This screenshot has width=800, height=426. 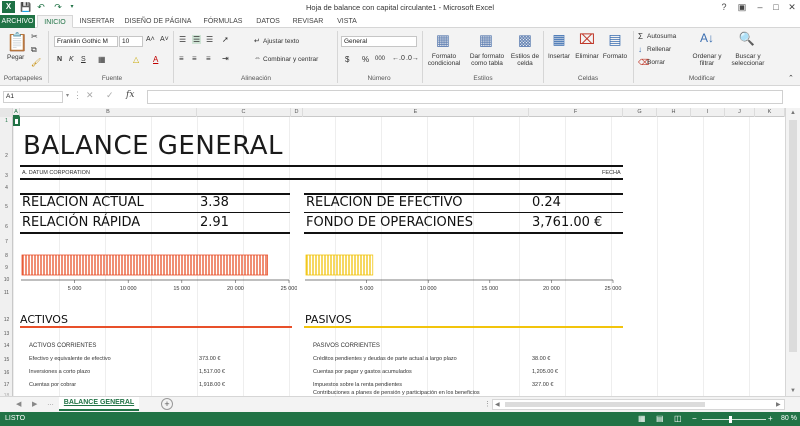 What do you see at coordinates (6, 320) in the screenshot?
I see `row-header-12: 12` at bounding box center [6, 320].